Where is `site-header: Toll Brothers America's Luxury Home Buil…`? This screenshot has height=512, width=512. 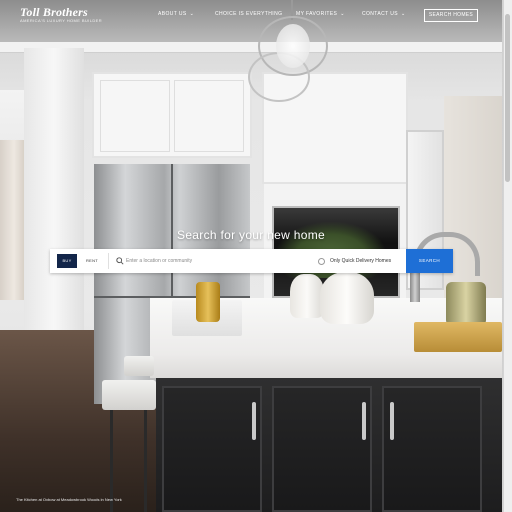 site-header: Toll Brothers America's Luxury Home Buil… is located at coordinates (251, 17).